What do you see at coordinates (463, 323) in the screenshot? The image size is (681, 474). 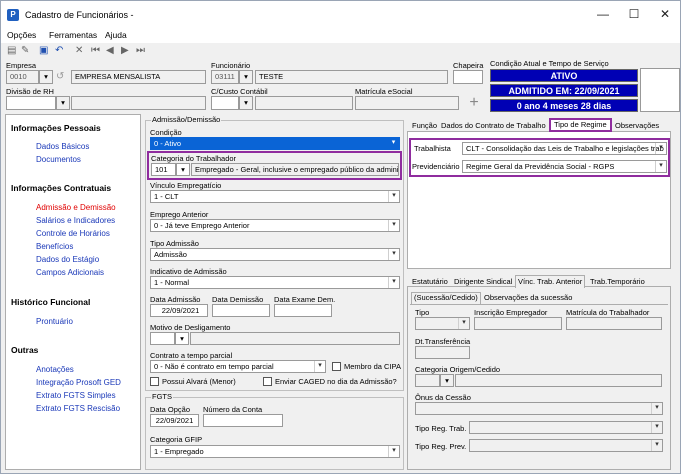 I see `tipo-dropdown-icon: ▾` at bounding box center [463, 323].